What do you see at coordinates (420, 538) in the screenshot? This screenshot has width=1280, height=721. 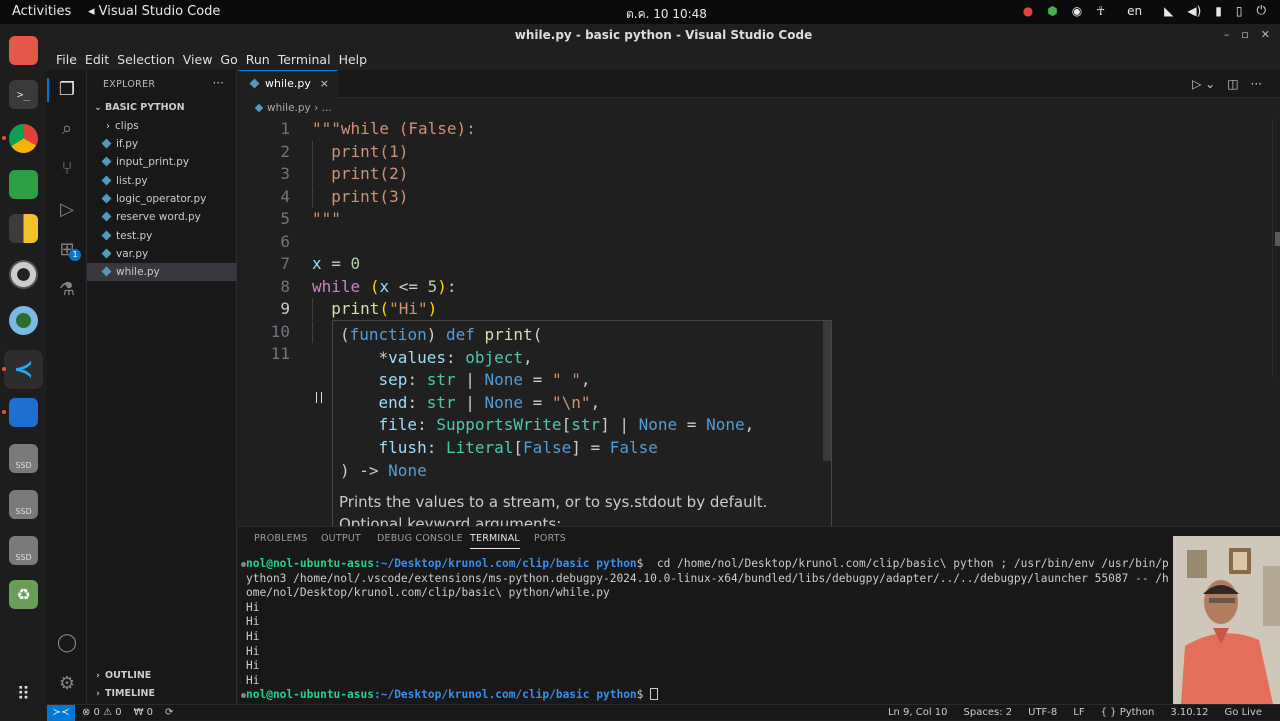 I see `tab-debug-console: DEBUG CONSOLE` at bounding box center [420, 538].